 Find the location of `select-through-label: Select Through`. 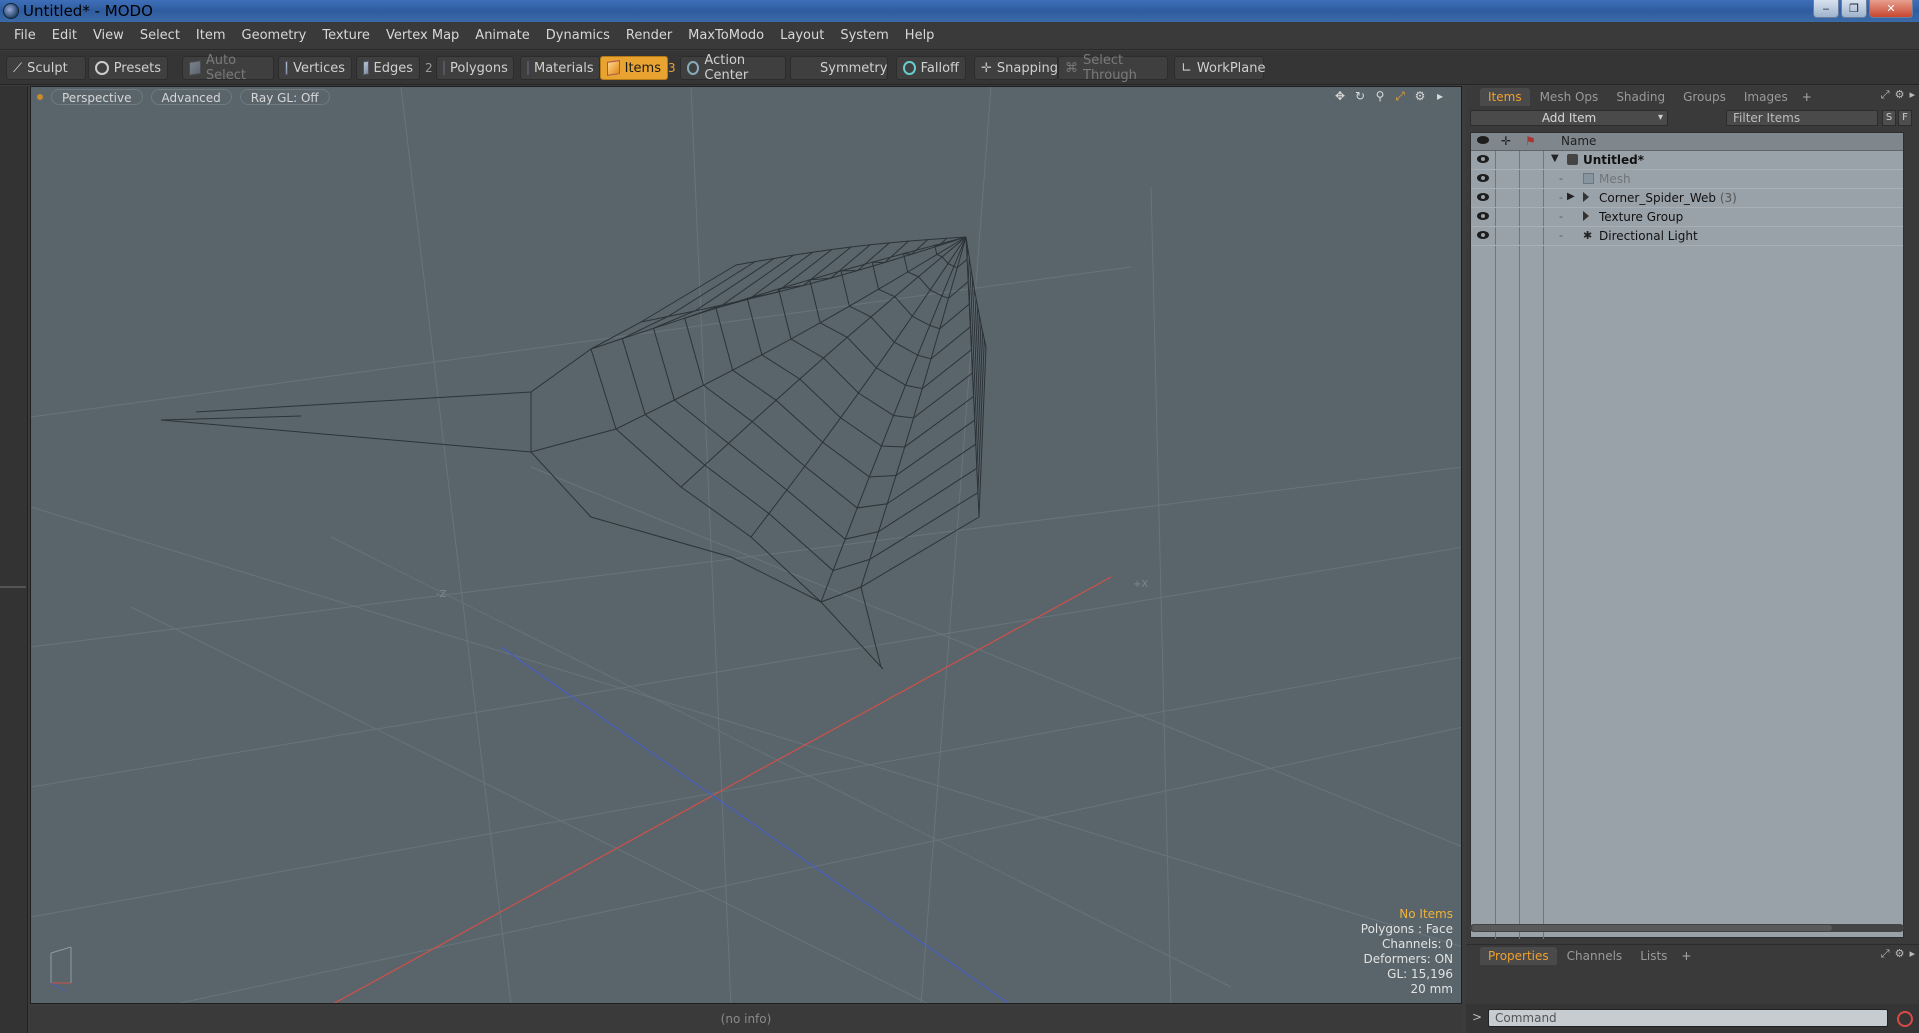

select-through-label: Select Through is located at coordinates (1110, 68).